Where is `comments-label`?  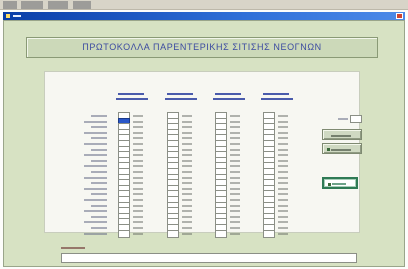 comments-label is located at coordinates (73, 248).